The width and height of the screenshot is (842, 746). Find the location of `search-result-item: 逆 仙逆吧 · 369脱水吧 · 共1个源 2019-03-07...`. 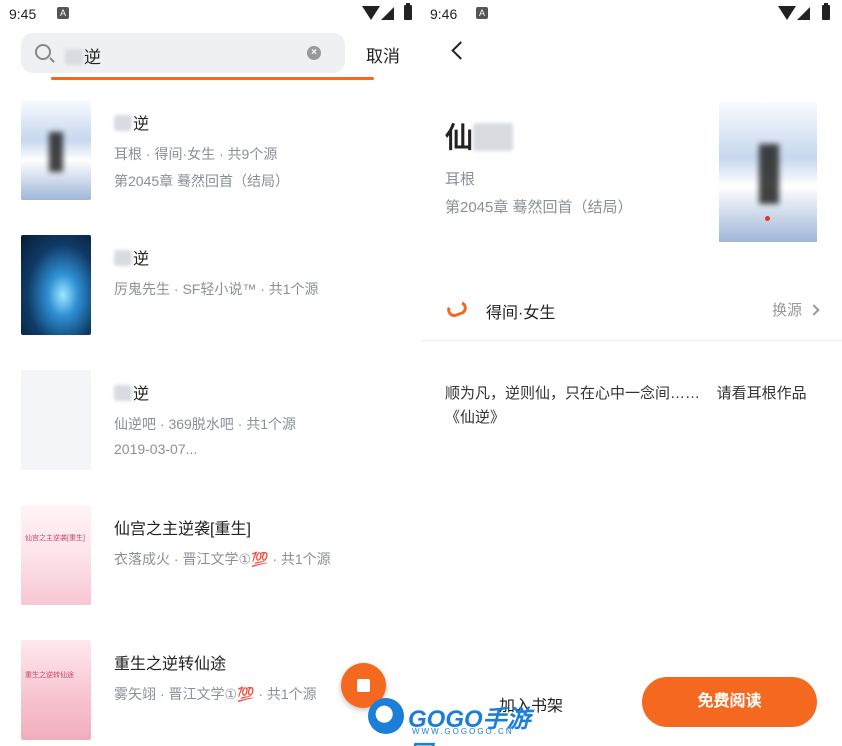

search-result-item: 逆 仙逆吧 · 369脱水吧 · 共1个源 2019-03-07... is located at coordinates (210, 425).